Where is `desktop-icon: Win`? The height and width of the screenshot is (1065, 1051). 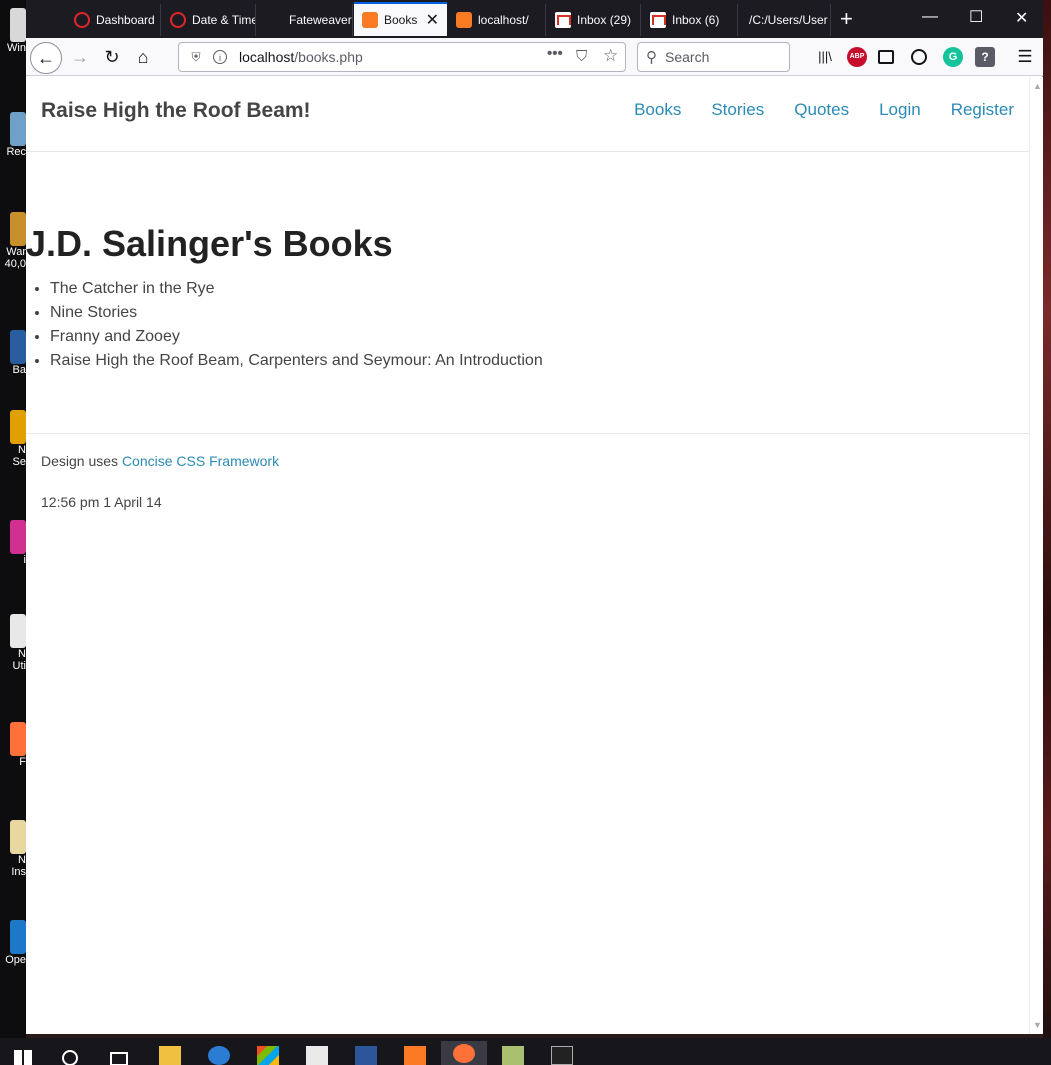
desktop-icon: Win is located at coordinates (13, 31).